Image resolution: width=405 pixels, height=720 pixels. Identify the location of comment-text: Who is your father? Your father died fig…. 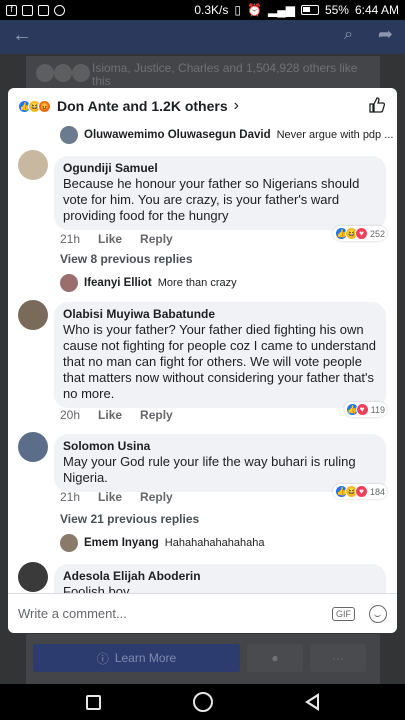
(219, 361).